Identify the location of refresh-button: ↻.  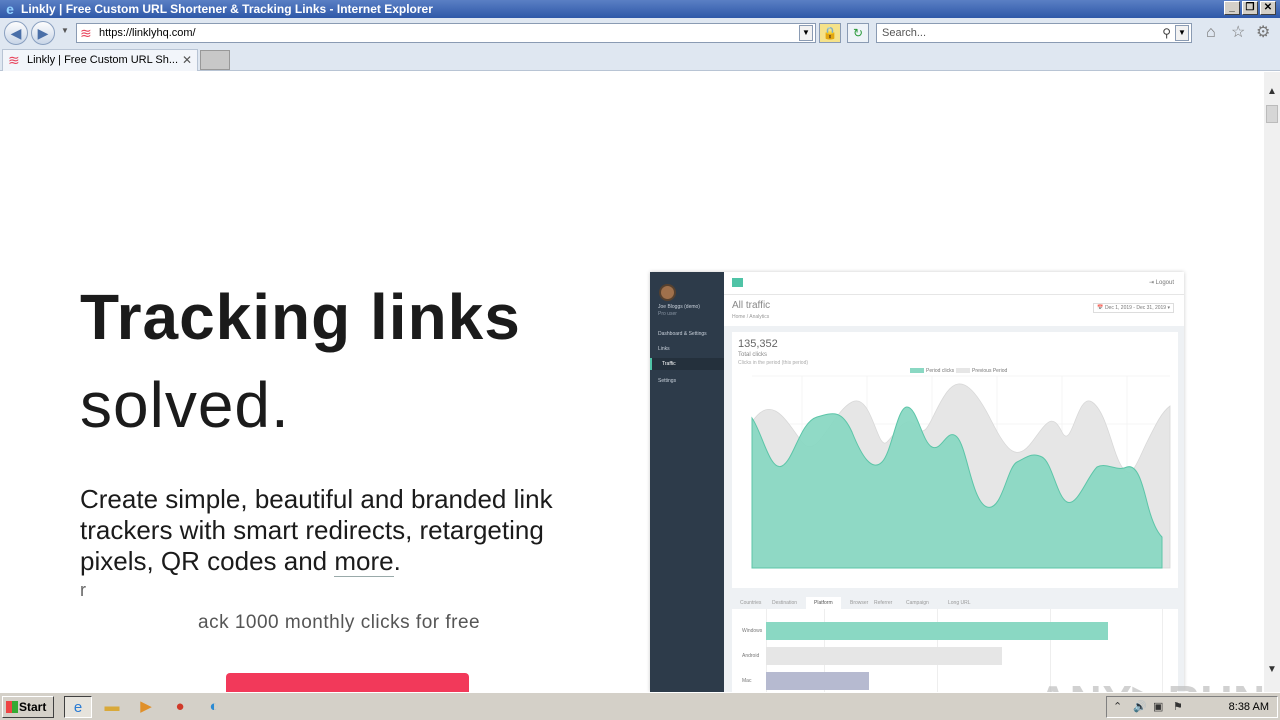
(858, 33).